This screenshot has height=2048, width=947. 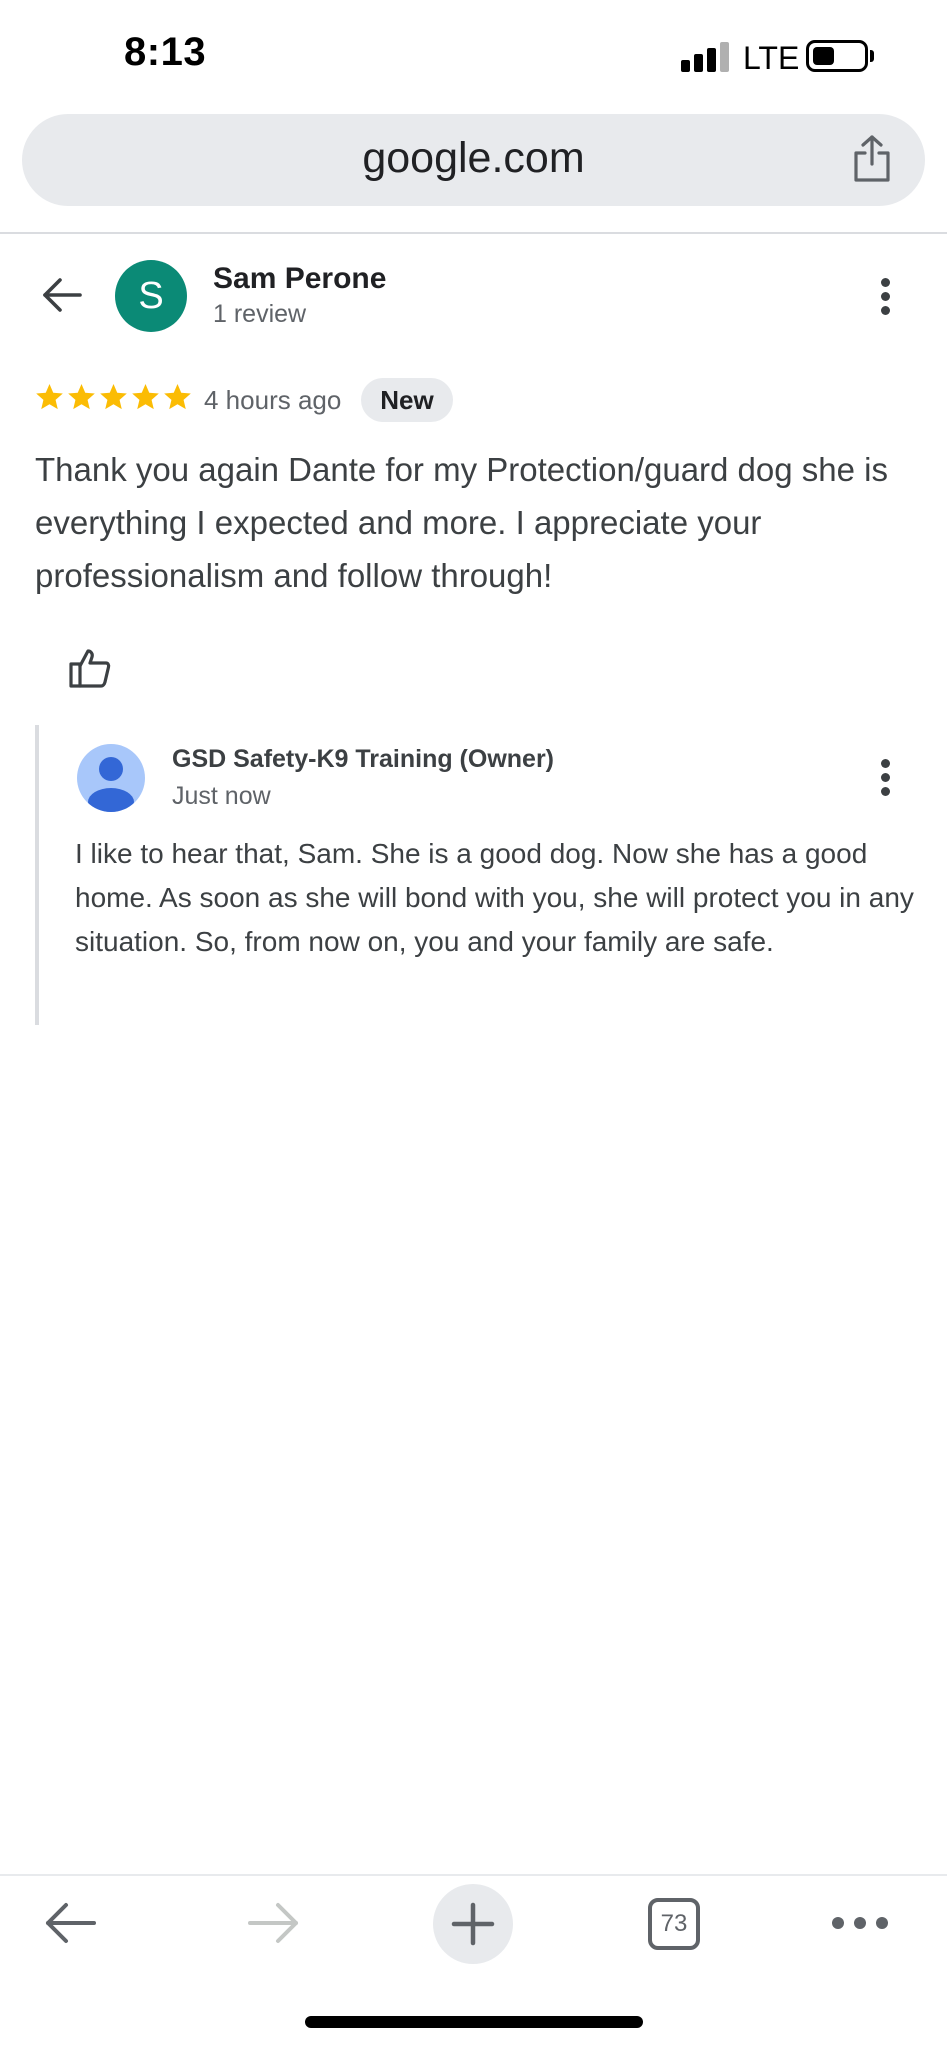 I want to click on battery-tip, so click(x=872, y=56).